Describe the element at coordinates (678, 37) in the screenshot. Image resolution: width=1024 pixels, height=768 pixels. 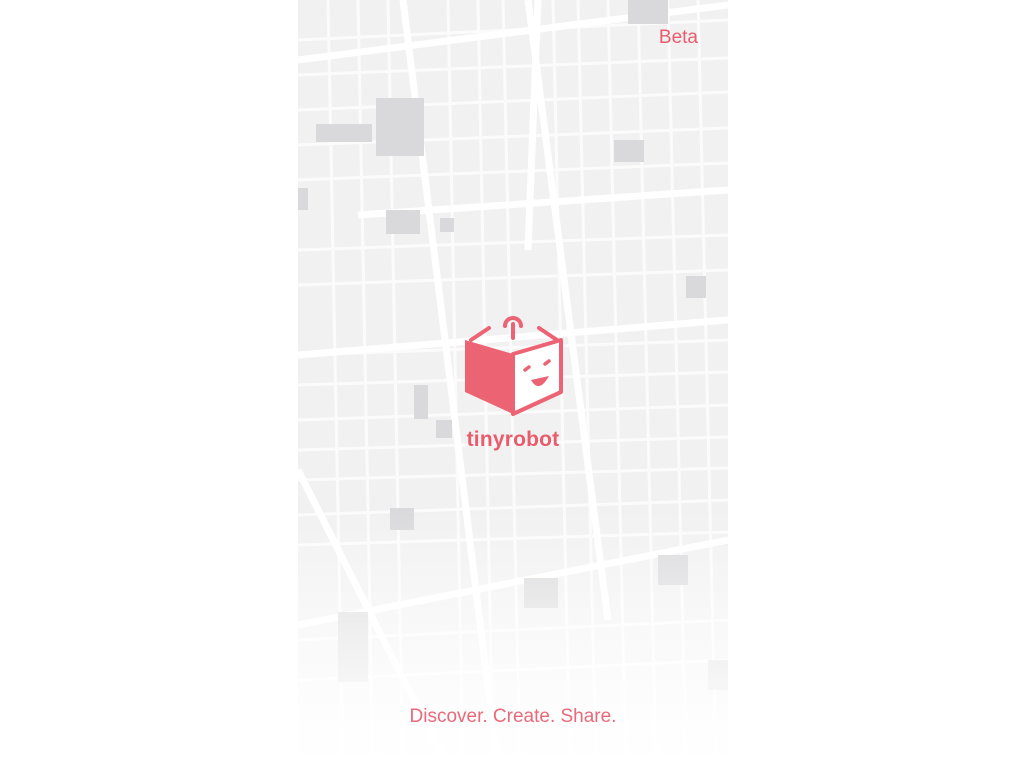
I see `beta-badge: Beta` at that location.